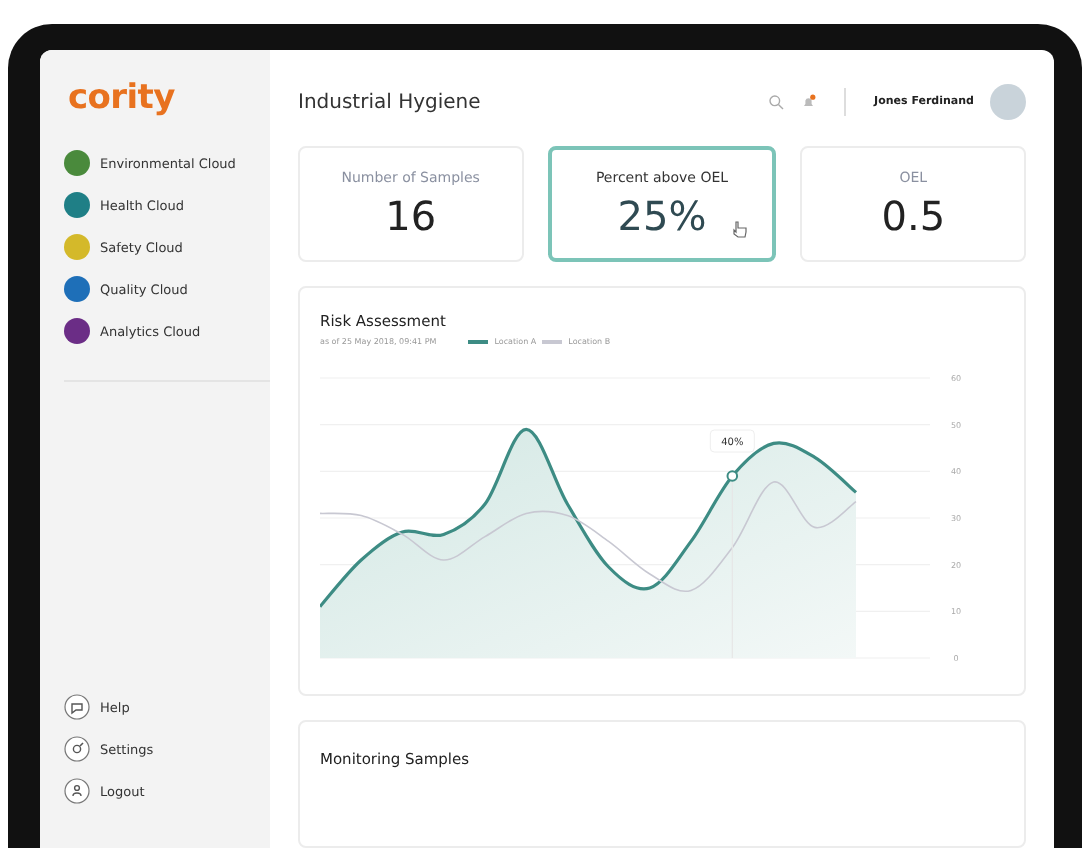  What do you see at coordinates (913, 215) in the screenshot?
I see `stat-value: 0.5` at bounding box center [913, 215].